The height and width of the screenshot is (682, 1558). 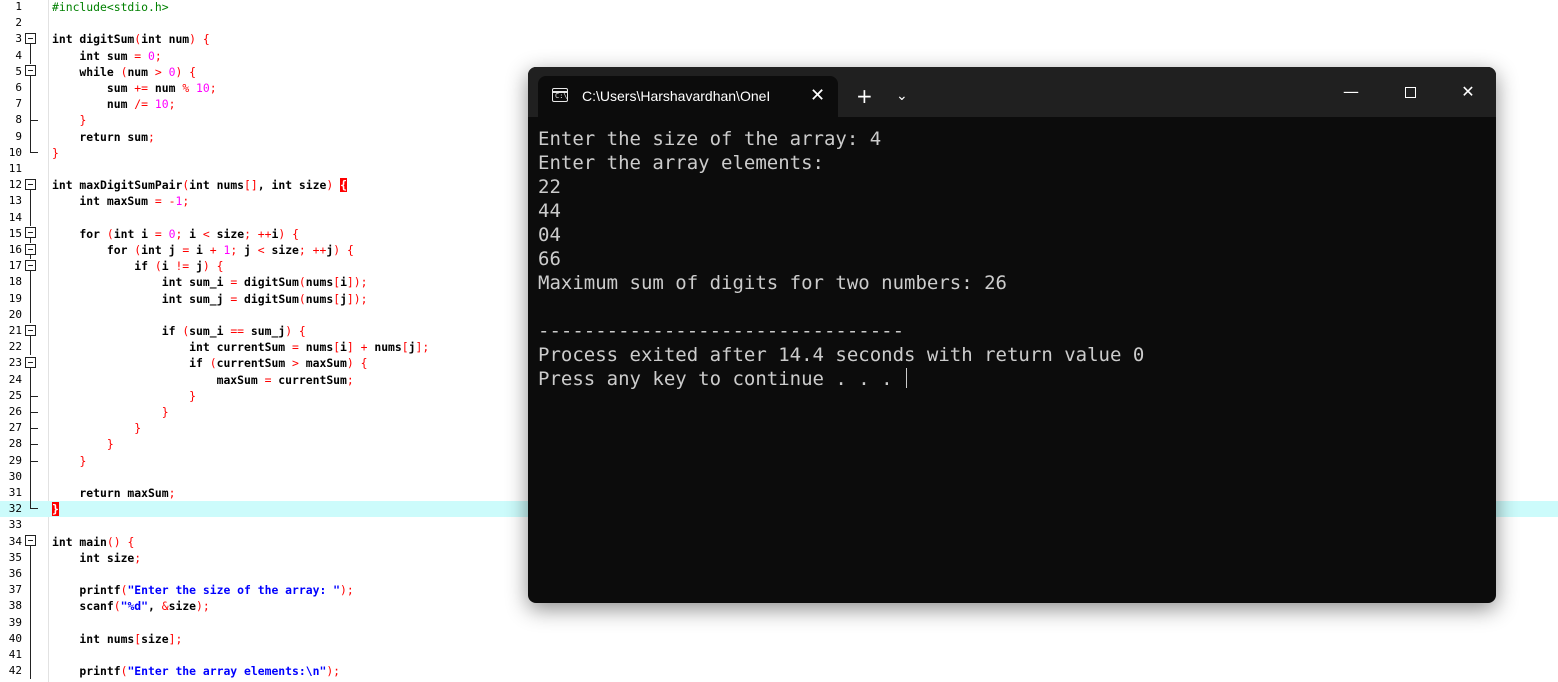 What do you see at coordinates (817, 96) in the screenshot?
I see `close-tab-icon: ✕` at bounding box center [817, 96].